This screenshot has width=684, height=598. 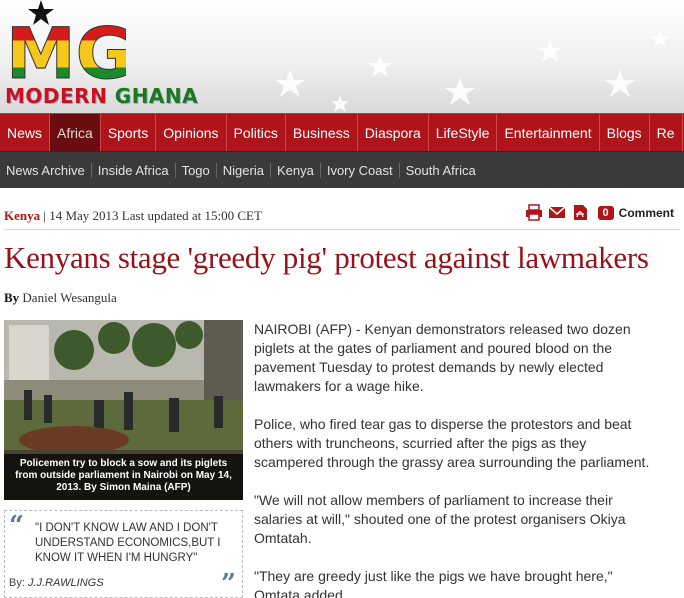 I want to click on nav-item-sports: Sports, so click(x=129, y=132).